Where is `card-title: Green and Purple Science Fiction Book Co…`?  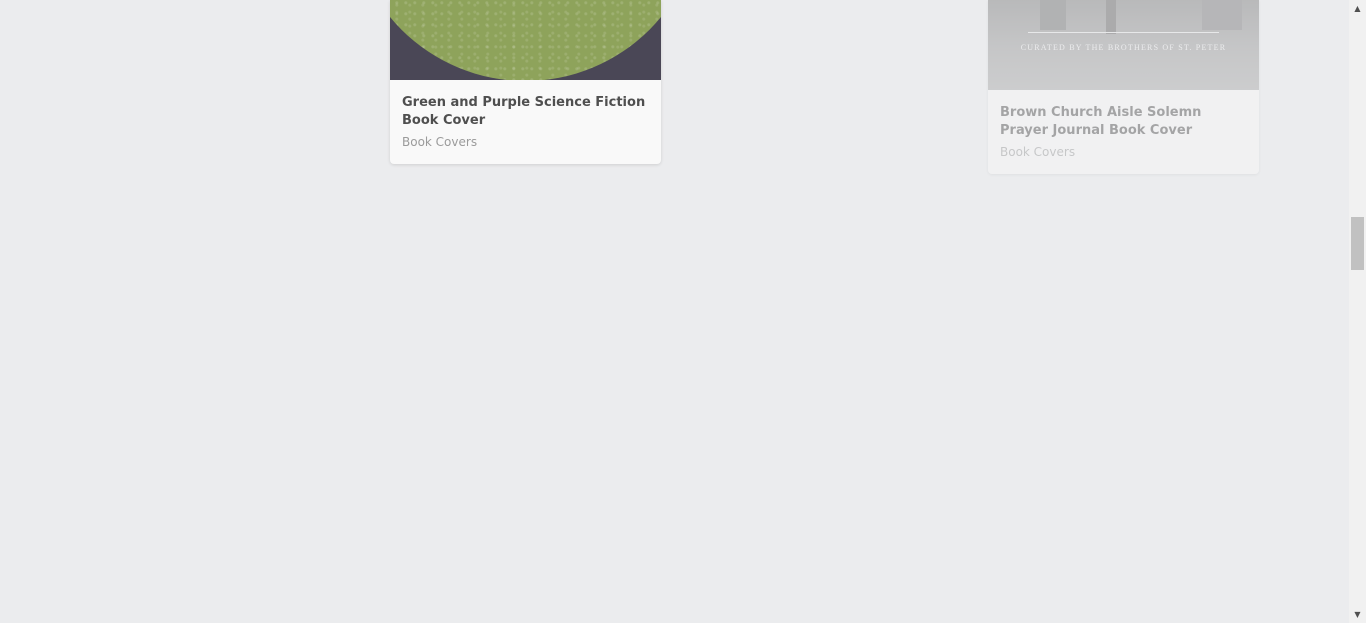
card-title: Green and Purple Science Fiction Book Co… is located at coordinates (525, 112).